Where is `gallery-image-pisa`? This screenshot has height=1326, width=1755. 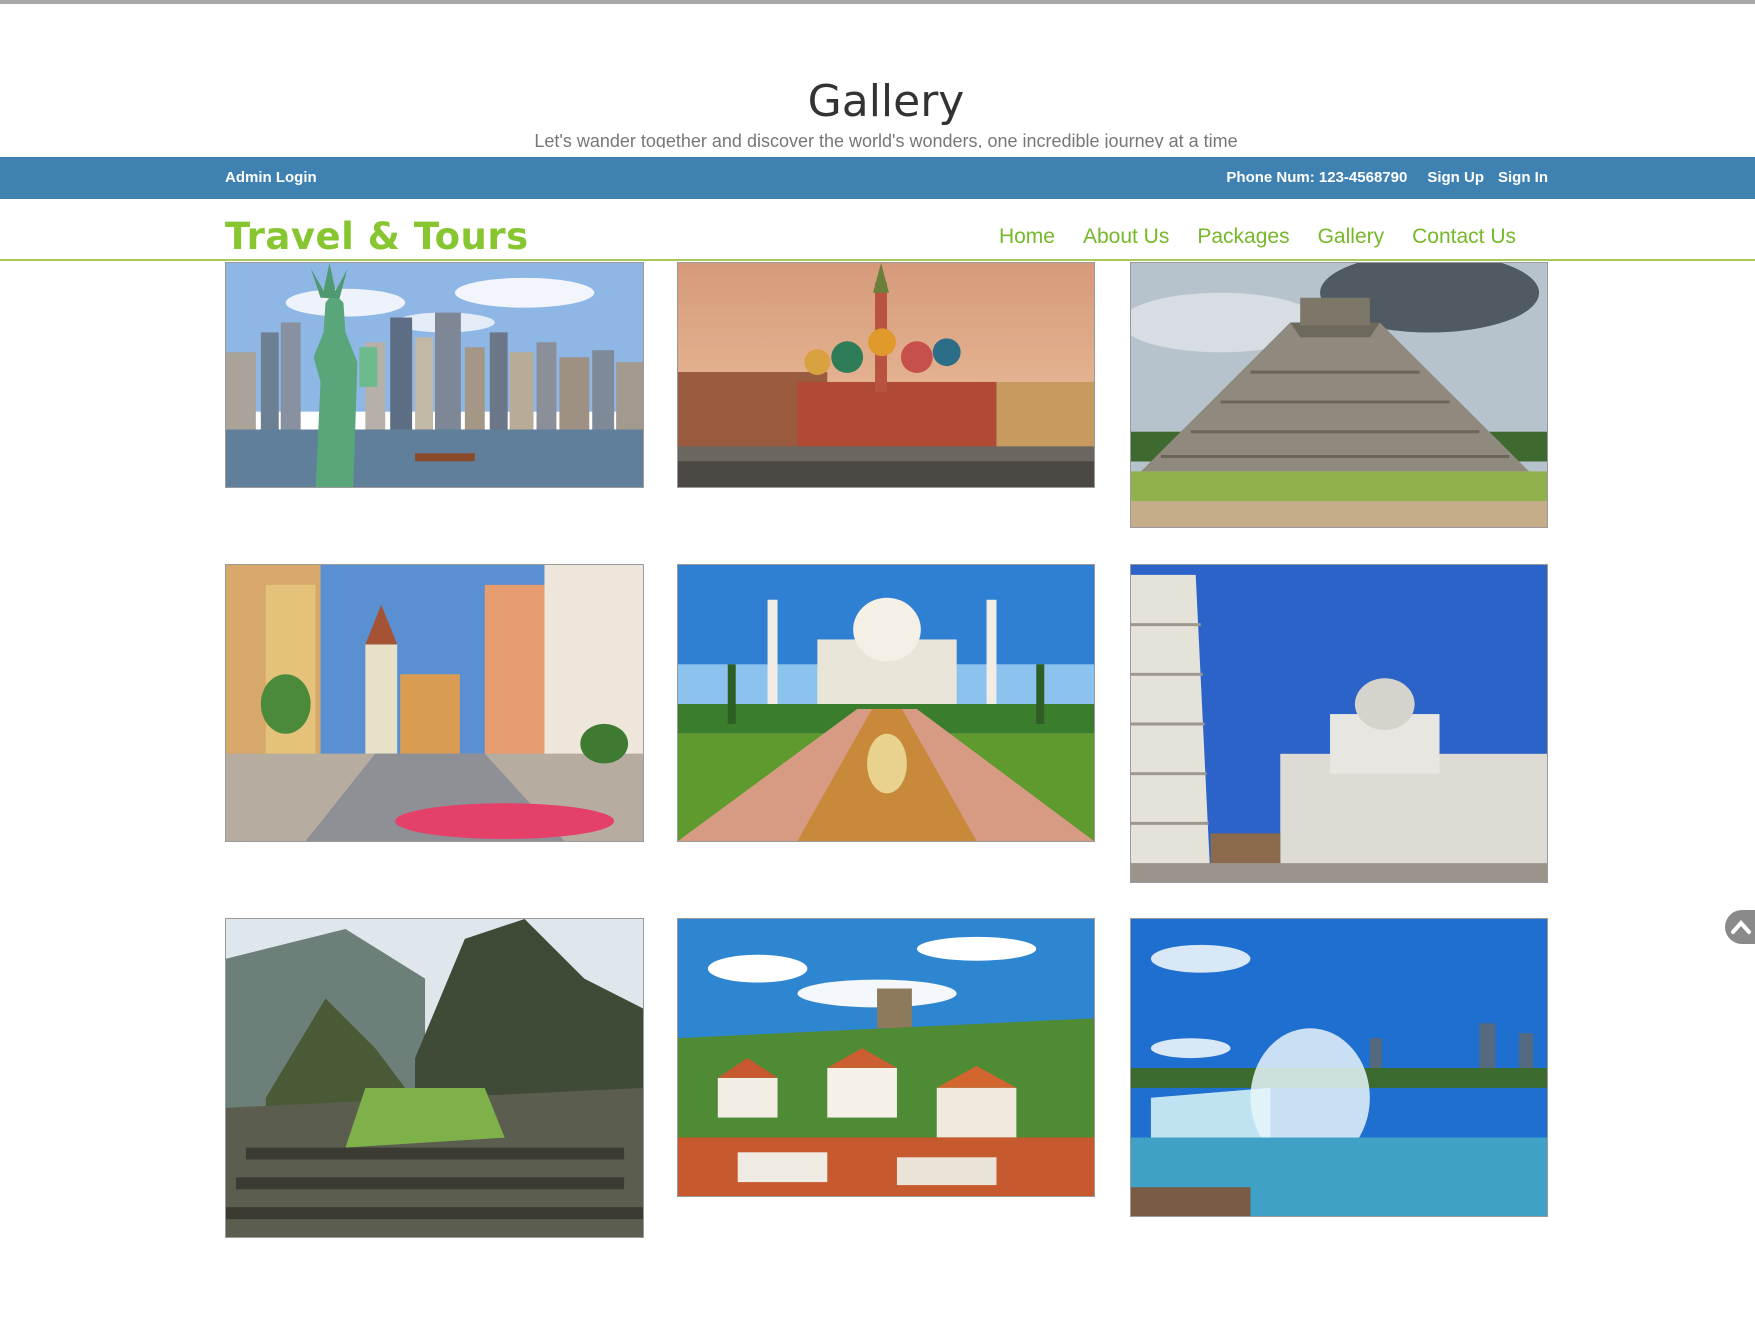
gallery-image-pisa is located at coordinates (1339, 723).